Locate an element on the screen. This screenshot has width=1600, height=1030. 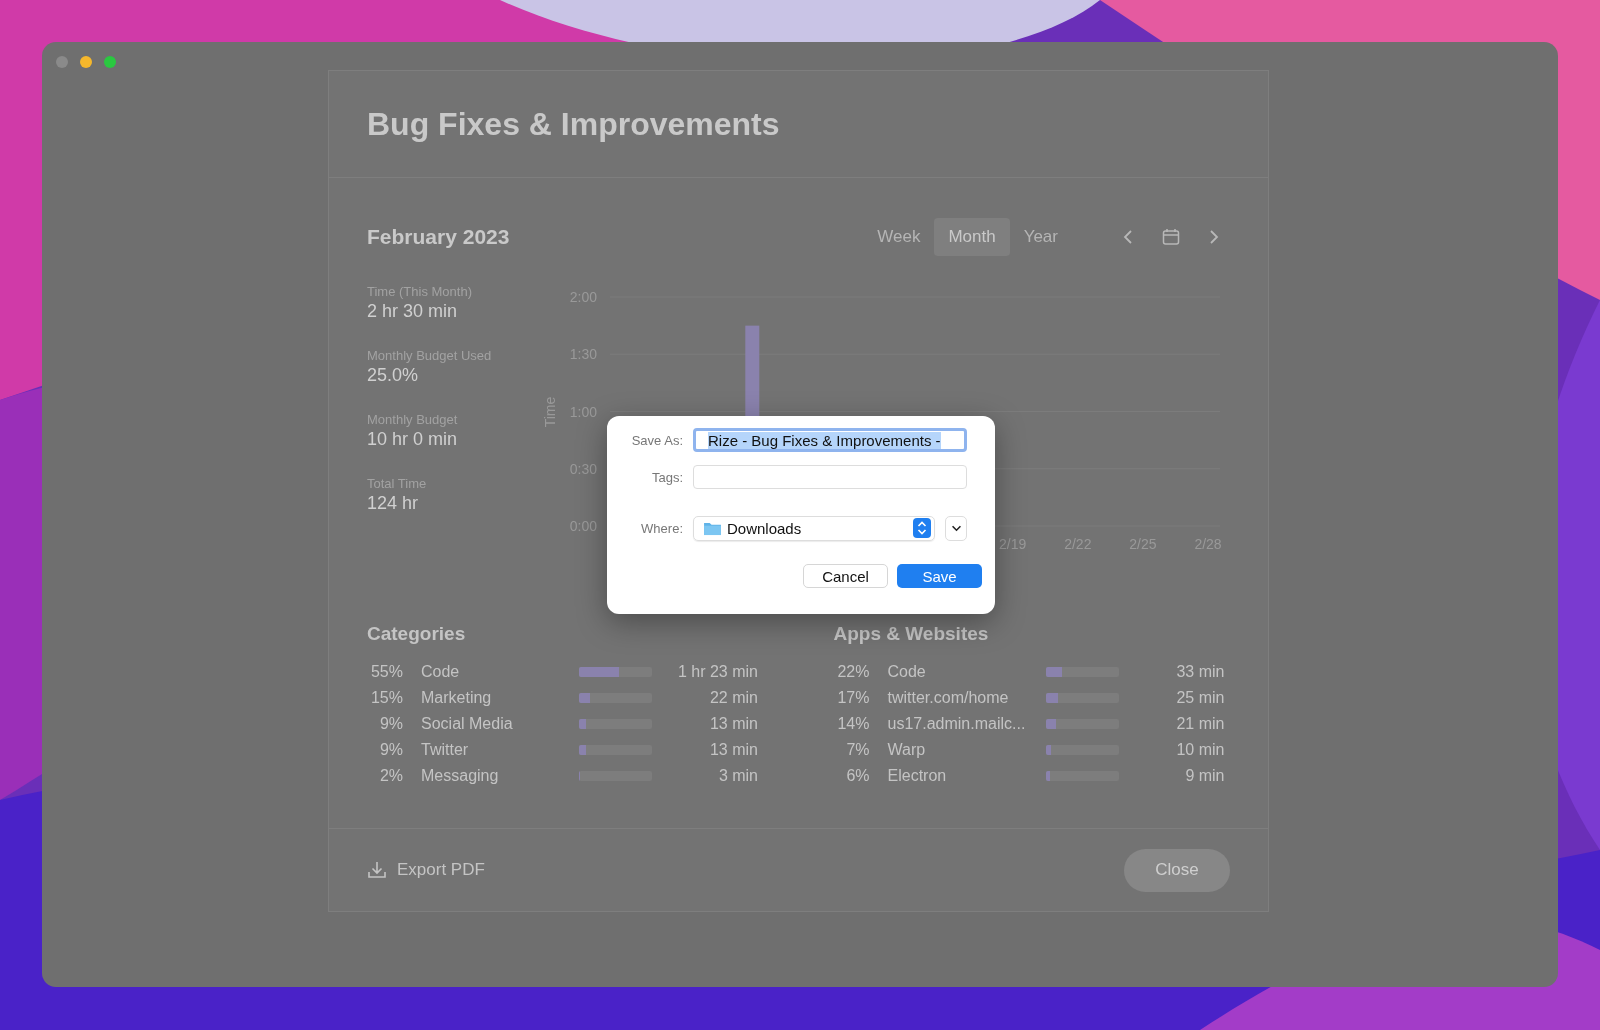
percent-text: 15% is located at coordinates (386, 698).